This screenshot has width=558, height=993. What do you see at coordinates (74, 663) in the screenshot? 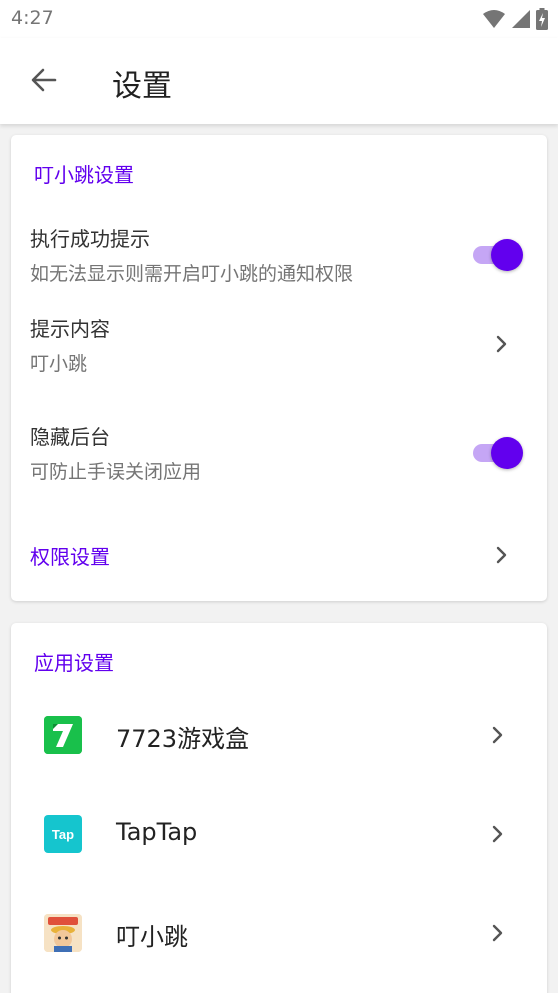
I see `section-title: 应用设置` at bounding box center [74, 663].